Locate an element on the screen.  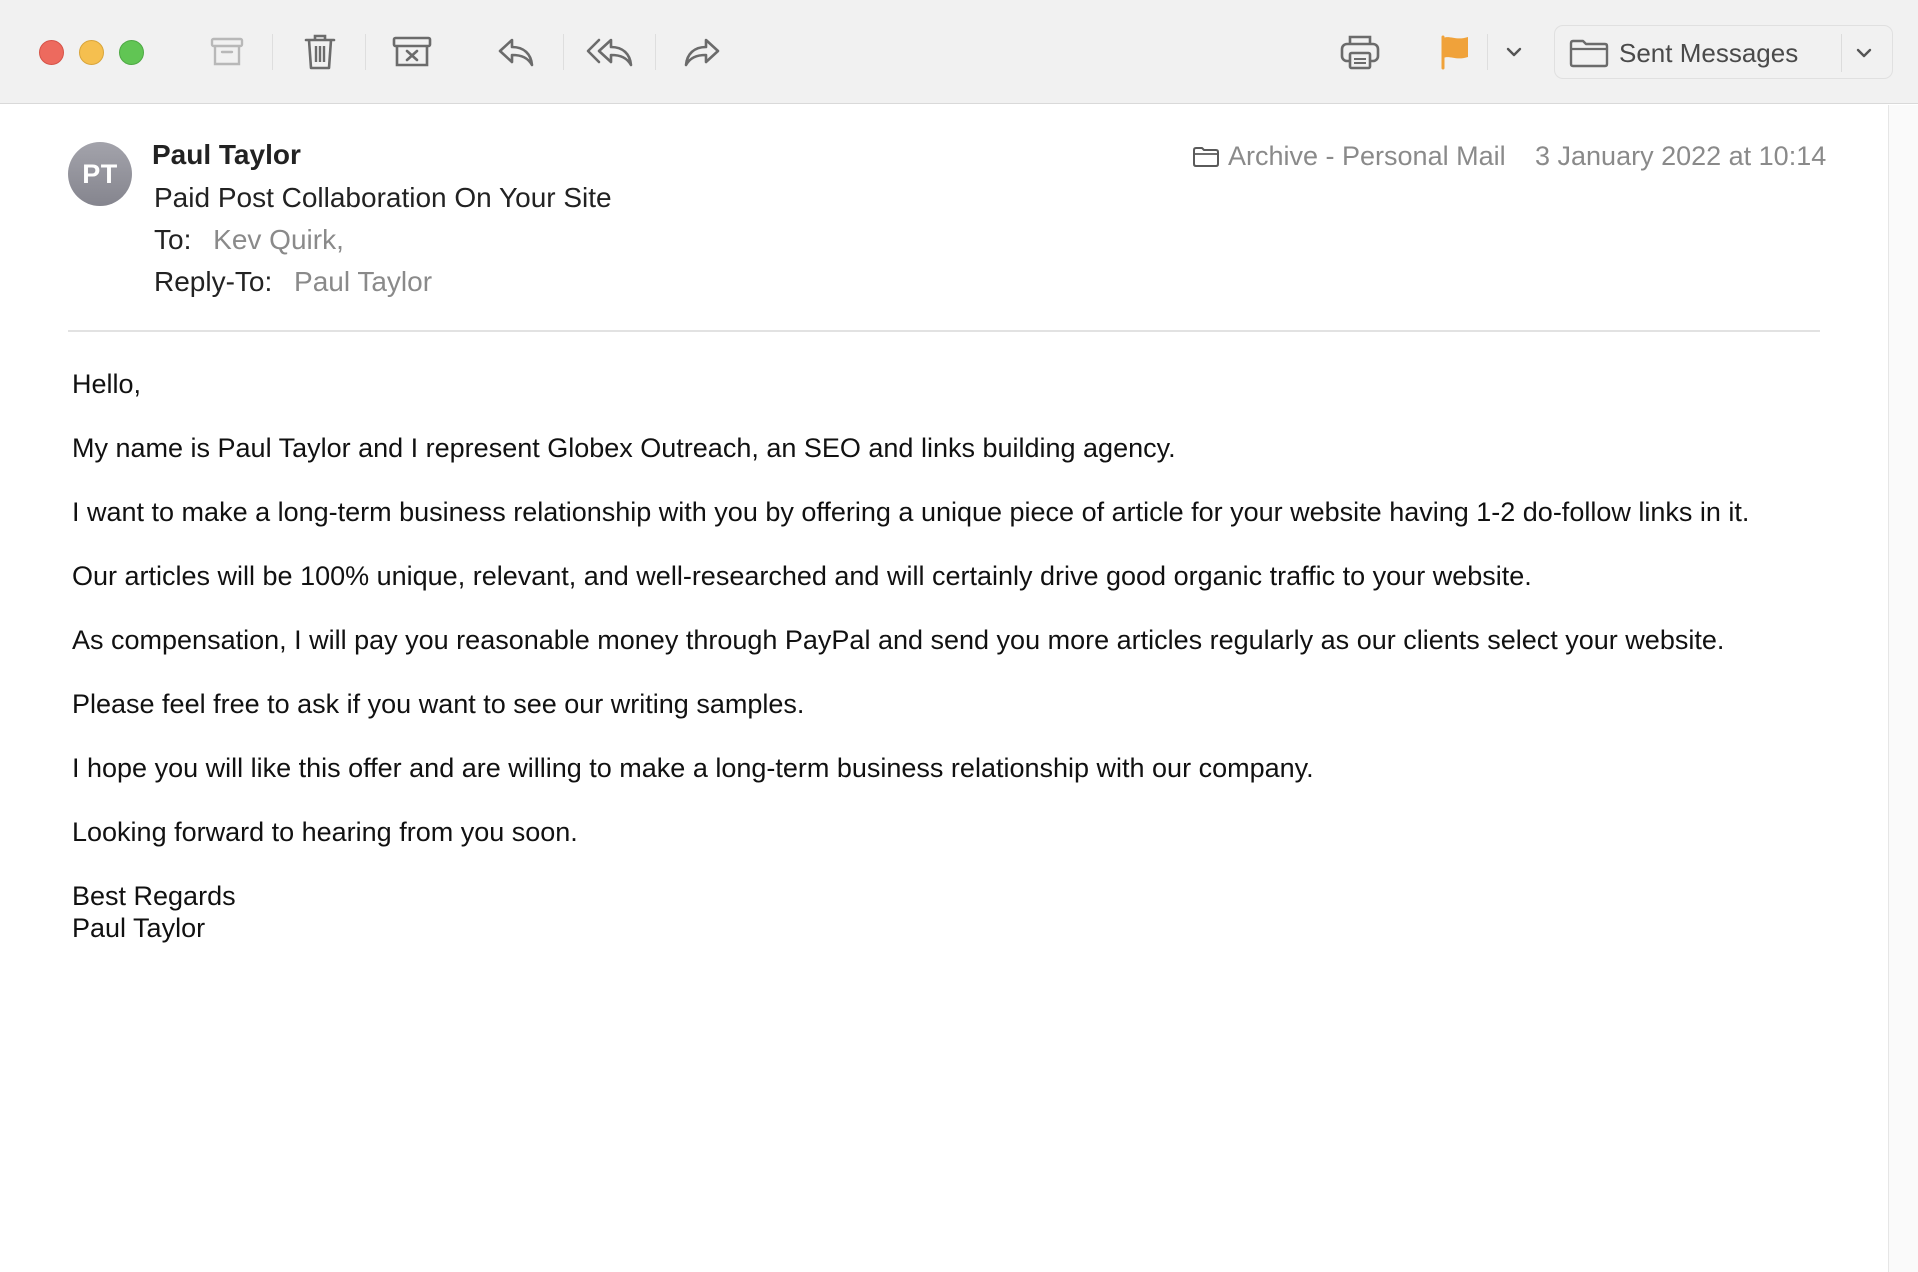
close-window-button is located at coordinates (51, 52).